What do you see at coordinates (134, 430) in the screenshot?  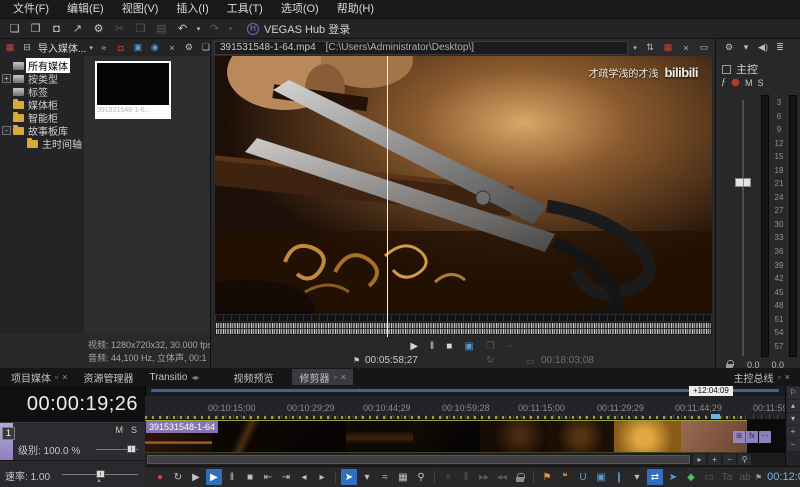 I see `track-solo-button: S` at bounding box center [134, 430].